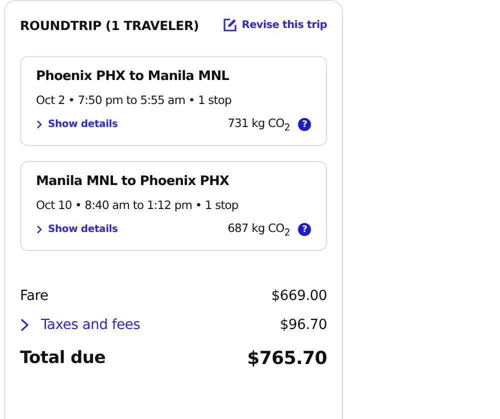  I want to click on price-amount: $765.70, so click(287, 358).